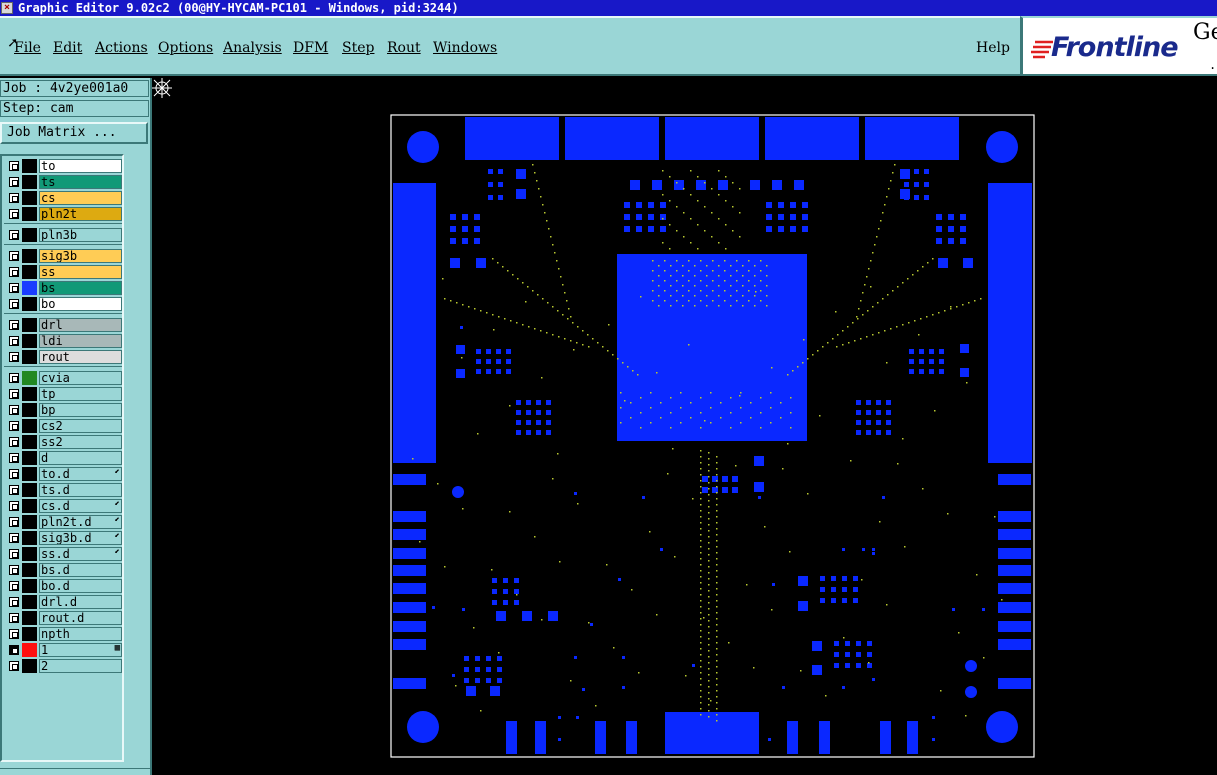 The image size is (1217, 775). I want to click on layer-row-npth: npth, so click(63, 634).